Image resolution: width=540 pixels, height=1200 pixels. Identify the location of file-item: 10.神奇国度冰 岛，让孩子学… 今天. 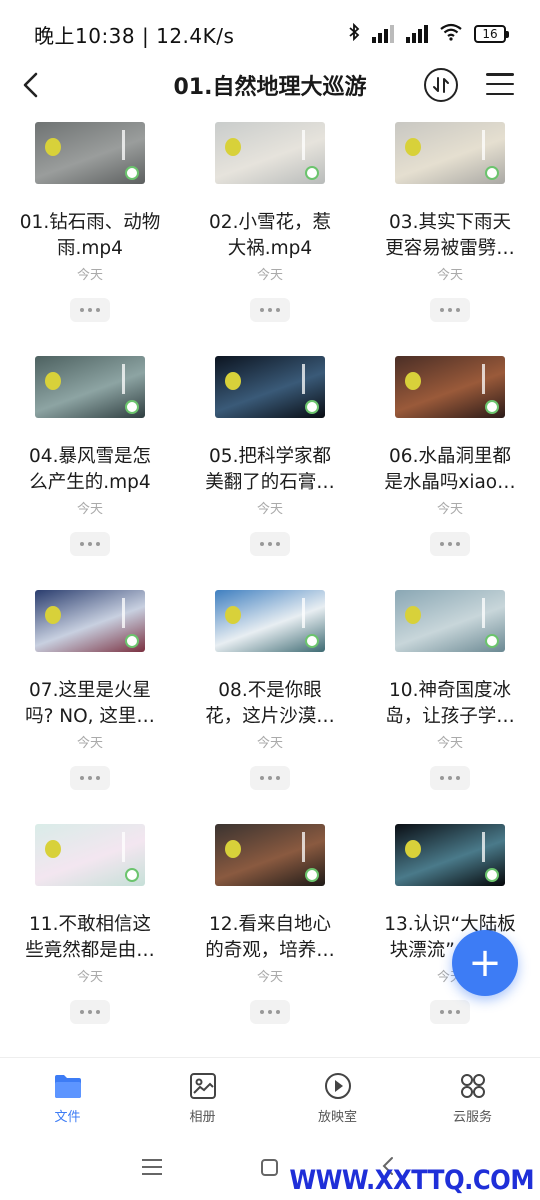
(450, 707).